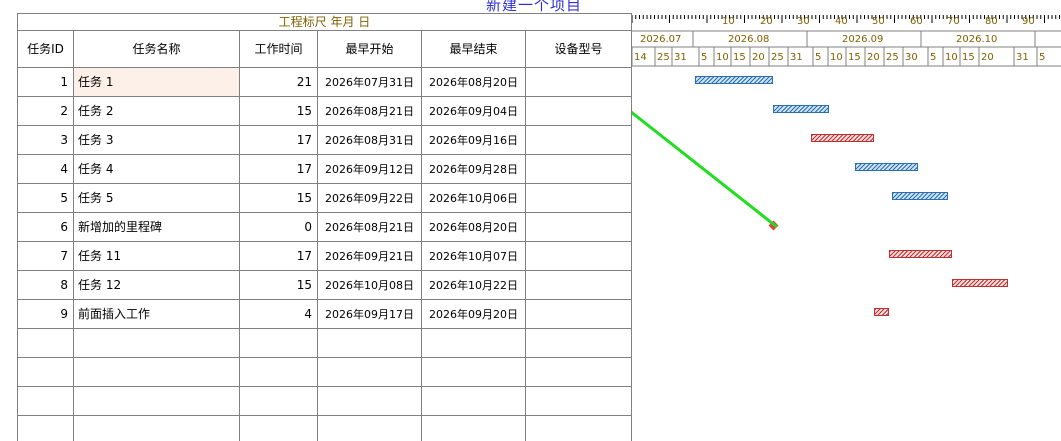 Image resolution: width=1061 pixels, height=441 pixels. Describe the element at coordinates (474, 198) in the screenshot. I see `task-end-cell: 2026年10月06日` at that location.